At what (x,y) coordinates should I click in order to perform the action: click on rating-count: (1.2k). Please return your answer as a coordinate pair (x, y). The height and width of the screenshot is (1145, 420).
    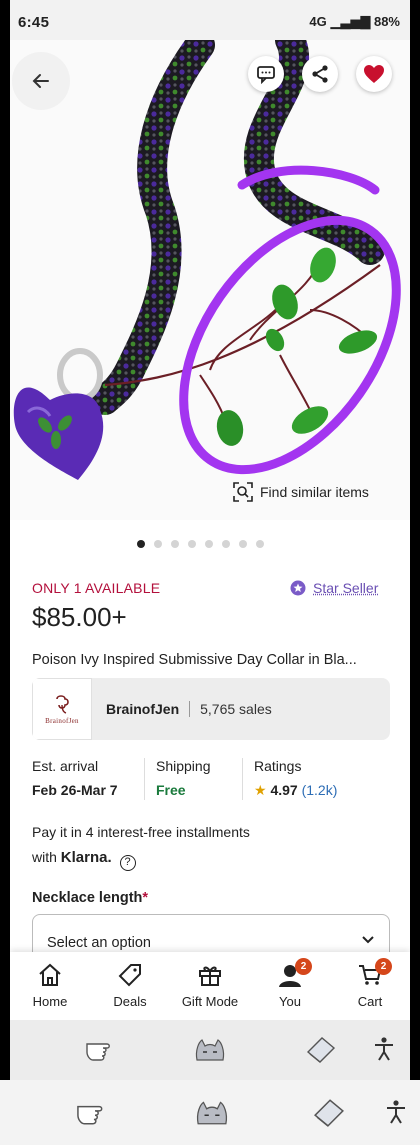
    Looking at the image, I should click on (320, 790).